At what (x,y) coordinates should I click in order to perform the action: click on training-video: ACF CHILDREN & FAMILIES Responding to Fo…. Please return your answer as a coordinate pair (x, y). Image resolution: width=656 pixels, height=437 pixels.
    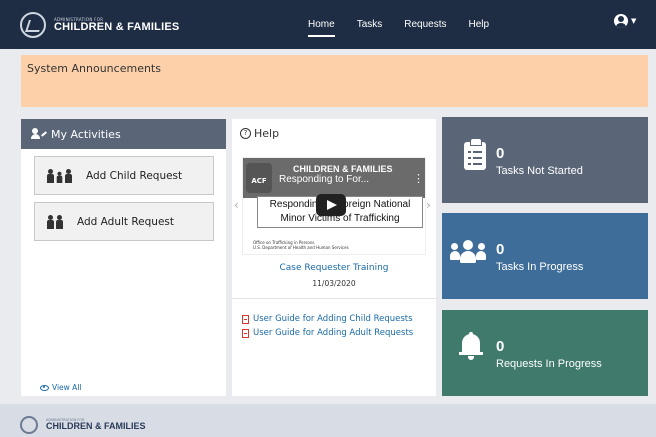
    Looking at the image, I should click on (334, 206).